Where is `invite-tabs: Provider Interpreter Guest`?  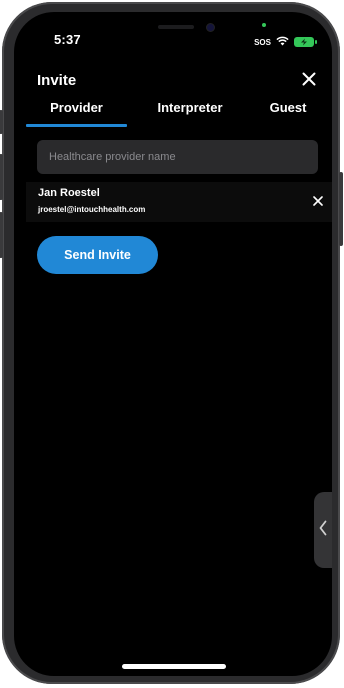 invite-tabs: Provider Interpreter Guest is located at coordinates (173, 112).